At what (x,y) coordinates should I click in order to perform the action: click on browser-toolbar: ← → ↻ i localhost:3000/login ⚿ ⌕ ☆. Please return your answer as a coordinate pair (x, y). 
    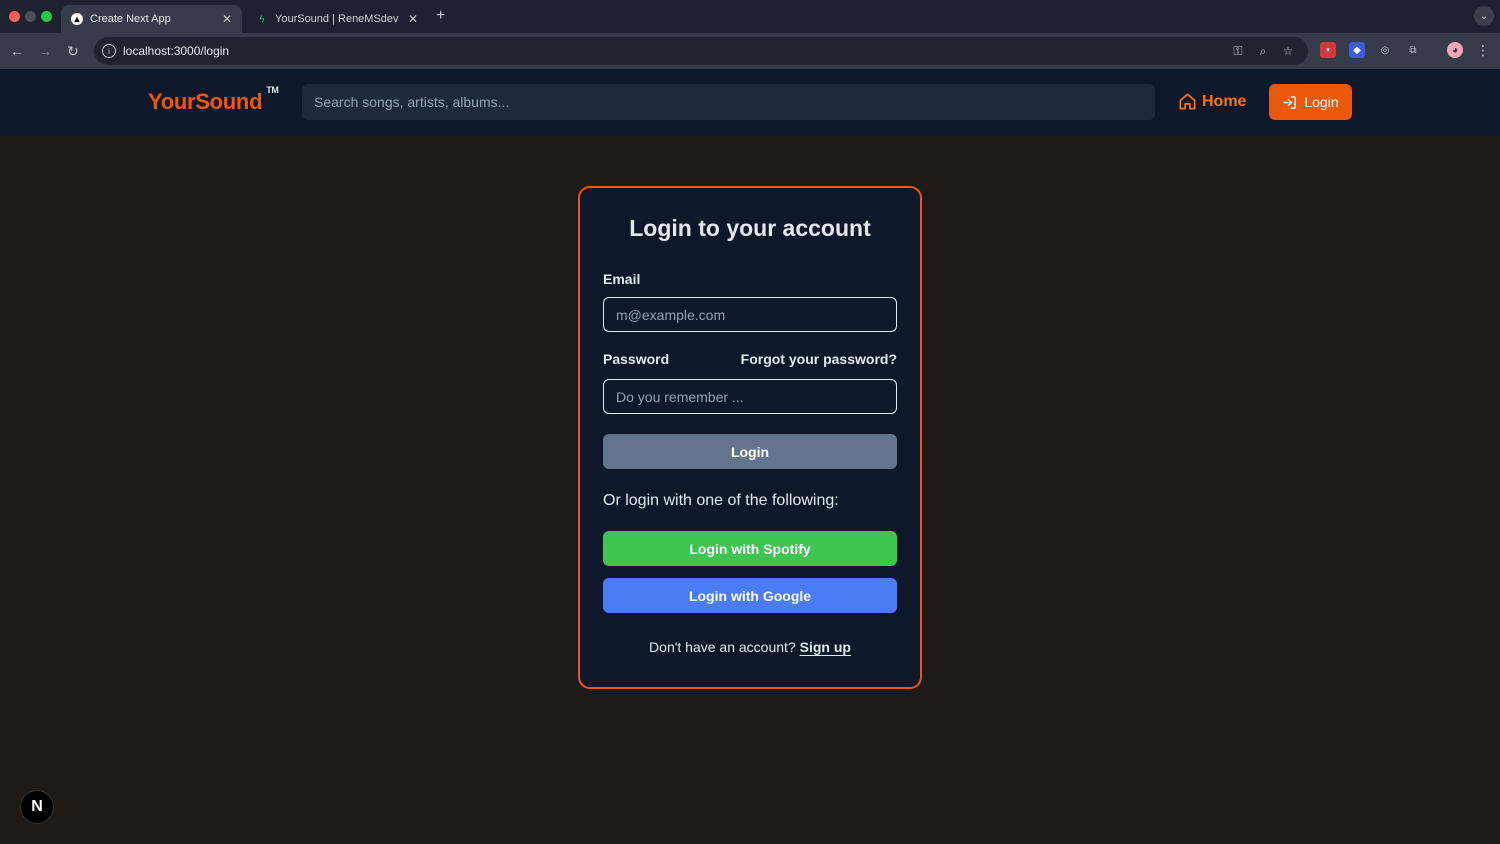
    Looking at the image, I should click on (750, 51).